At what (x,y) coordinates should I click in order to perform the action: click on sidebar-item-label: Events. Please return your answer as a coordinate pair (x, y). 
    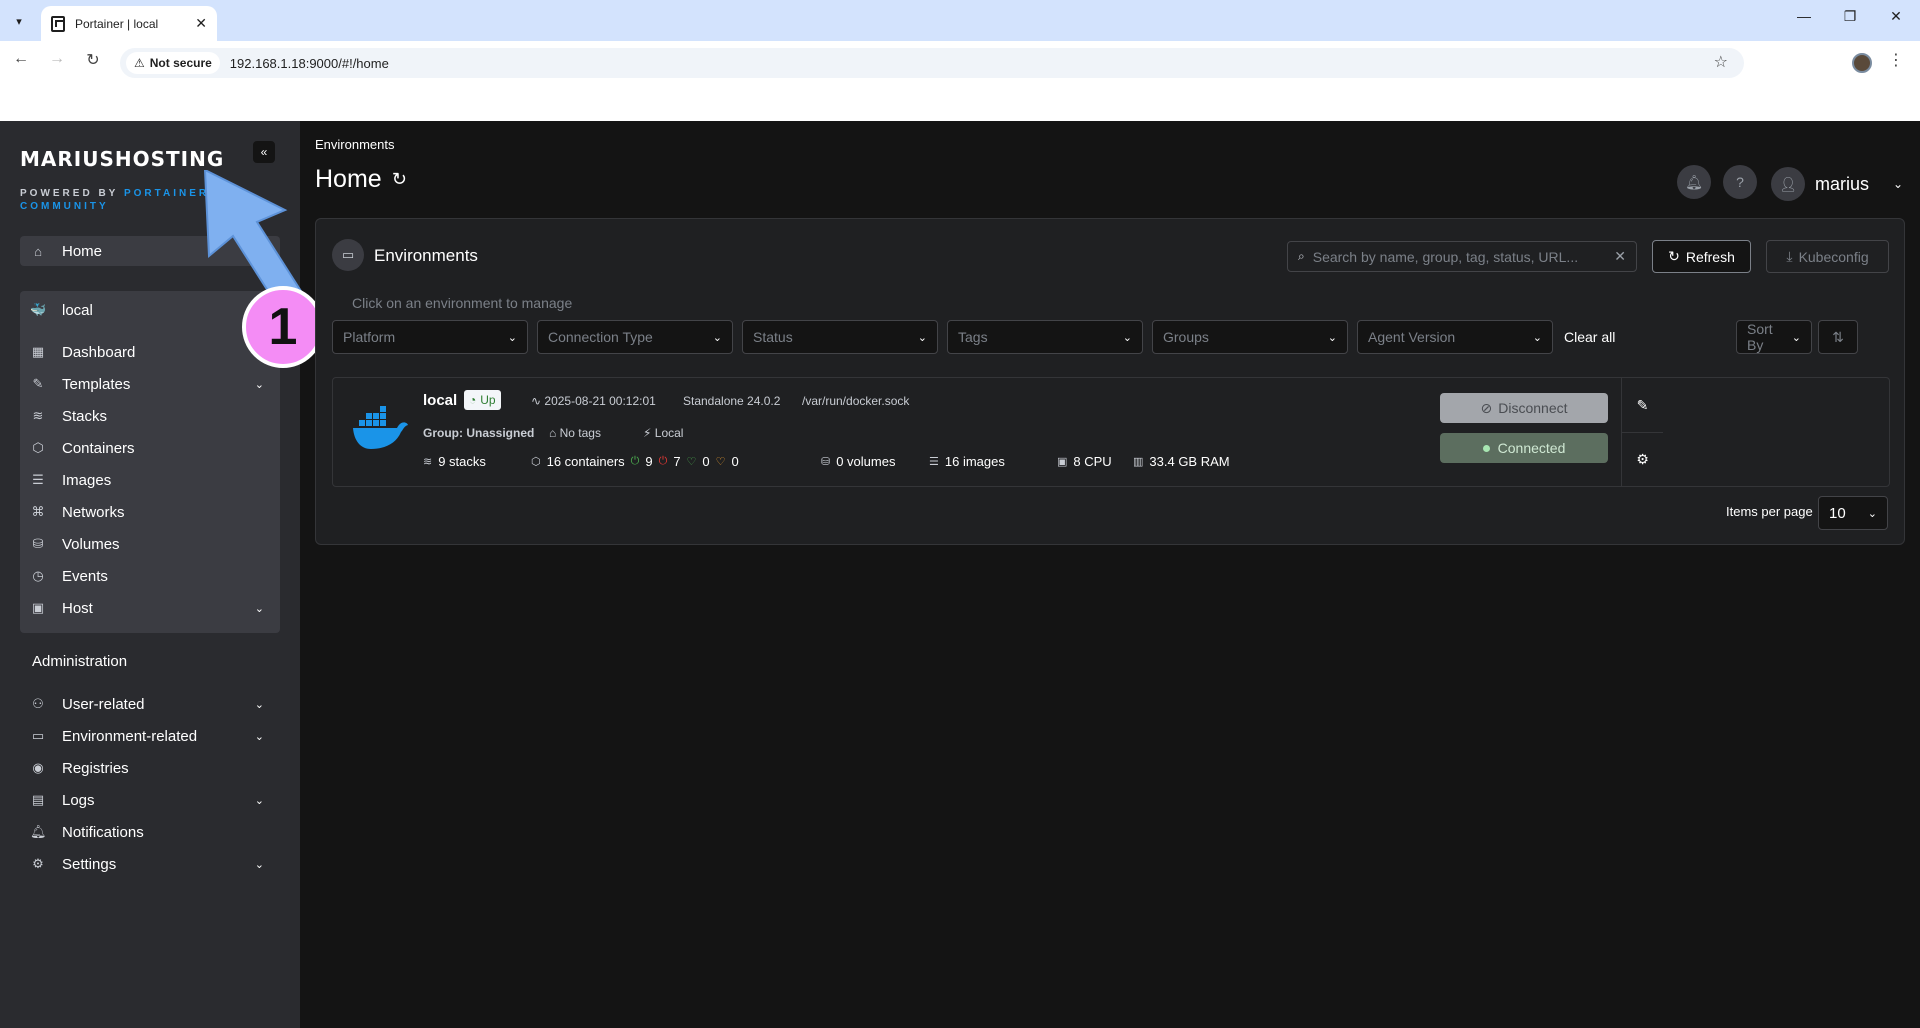
    Looking at the image, I should click on (85, 576).